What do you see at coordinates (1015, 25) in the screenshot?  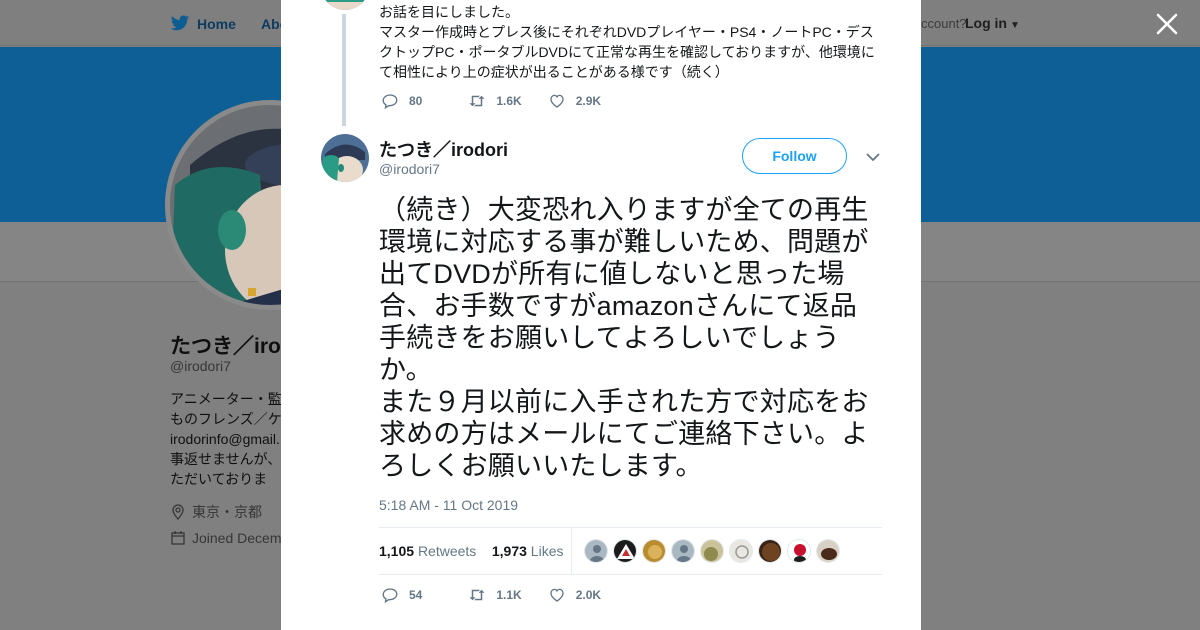 I see `caret-down-icon: ▼` at bounding box center [1015, 25].